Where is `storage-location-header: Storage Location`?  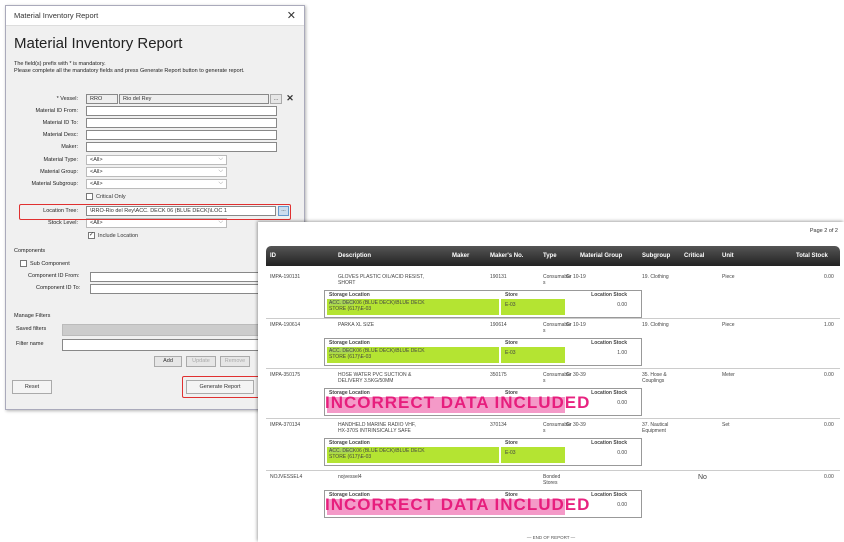
storage-location-header: Storage Location is located at coordinates (349, 295).